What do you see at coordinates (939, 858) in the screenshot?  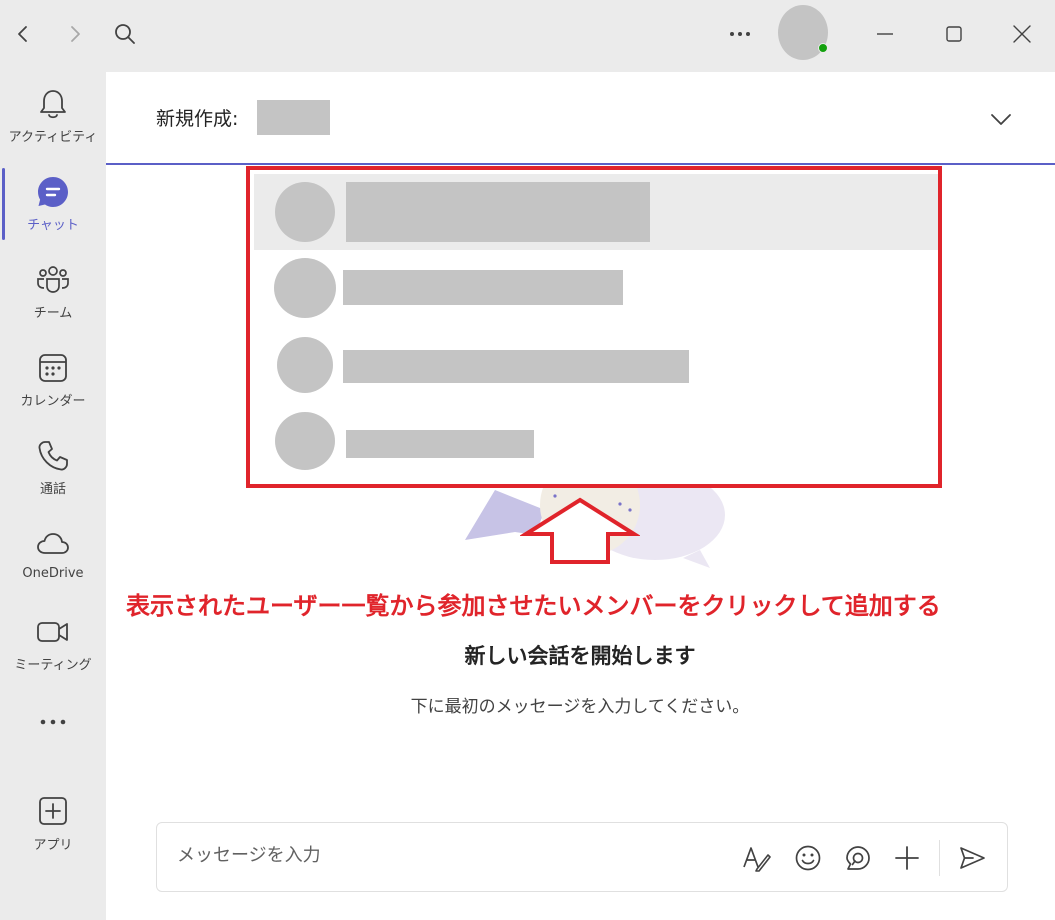 I see `divider` at bounding box center [939, 858].